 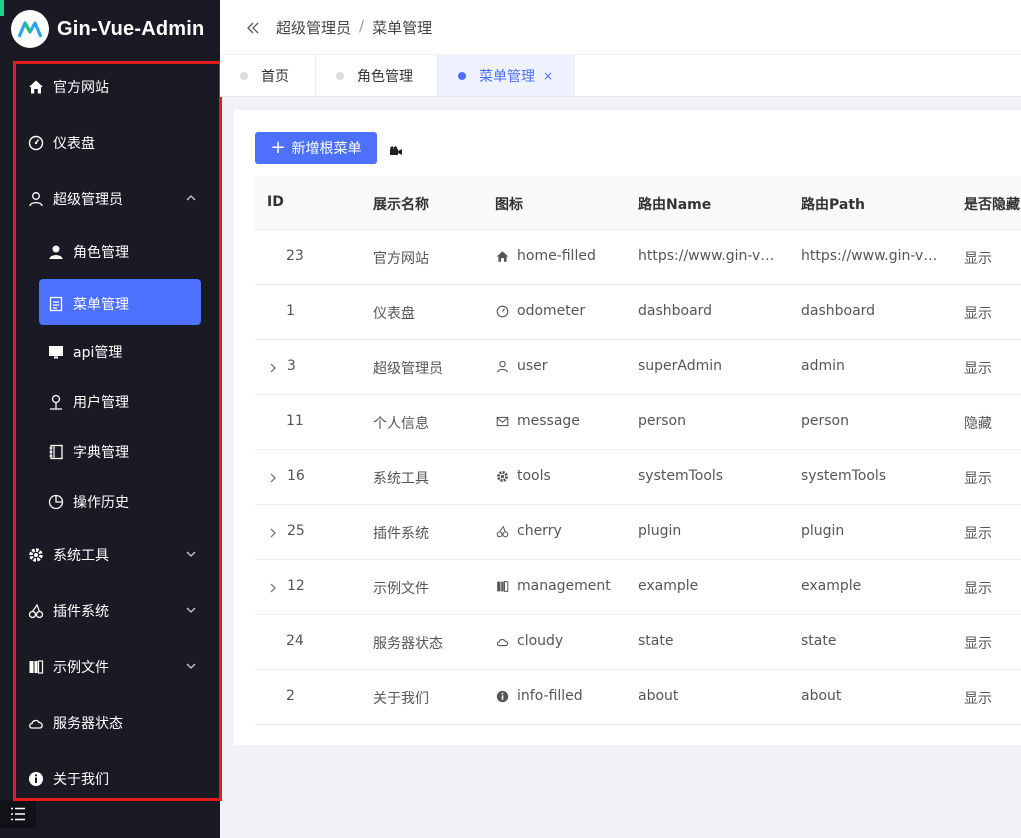 What do you see at coordinates (660, 531) in the screenshot?
I see `cell-route-name: plugin` at bounding box center [660, 531].